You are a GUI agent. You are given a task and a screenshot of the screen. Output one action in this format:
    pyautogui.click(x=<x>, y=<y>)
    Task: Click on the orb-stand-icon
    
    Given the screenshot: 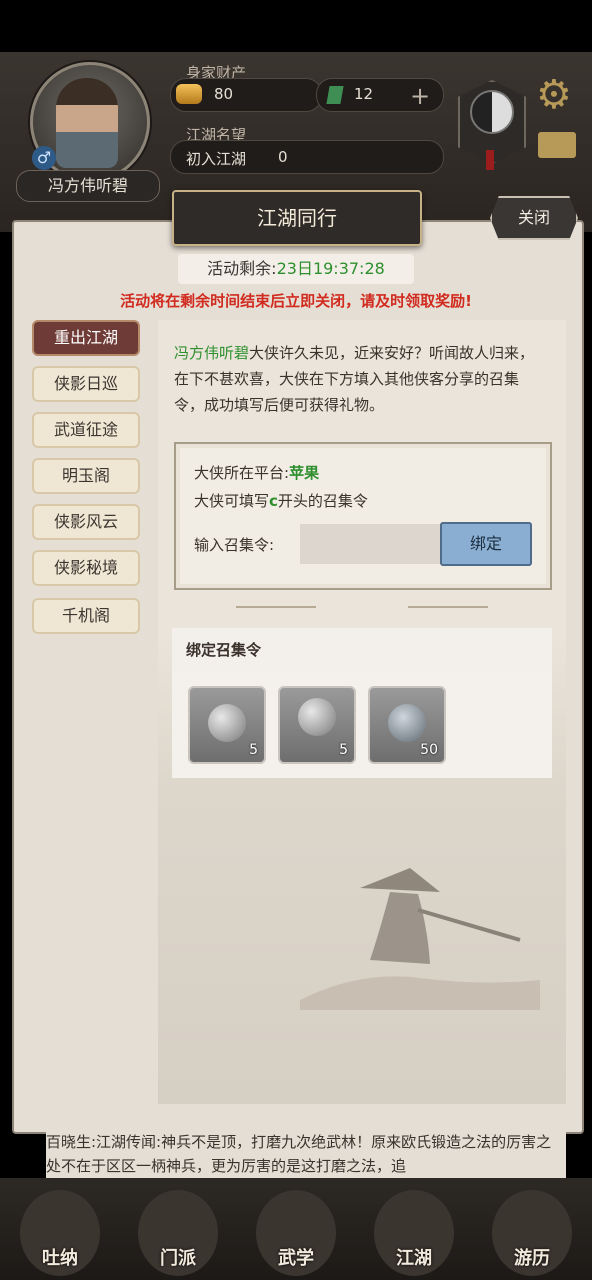 What is the action you would take?
    pyautogui.click(x=317, y=717)
    